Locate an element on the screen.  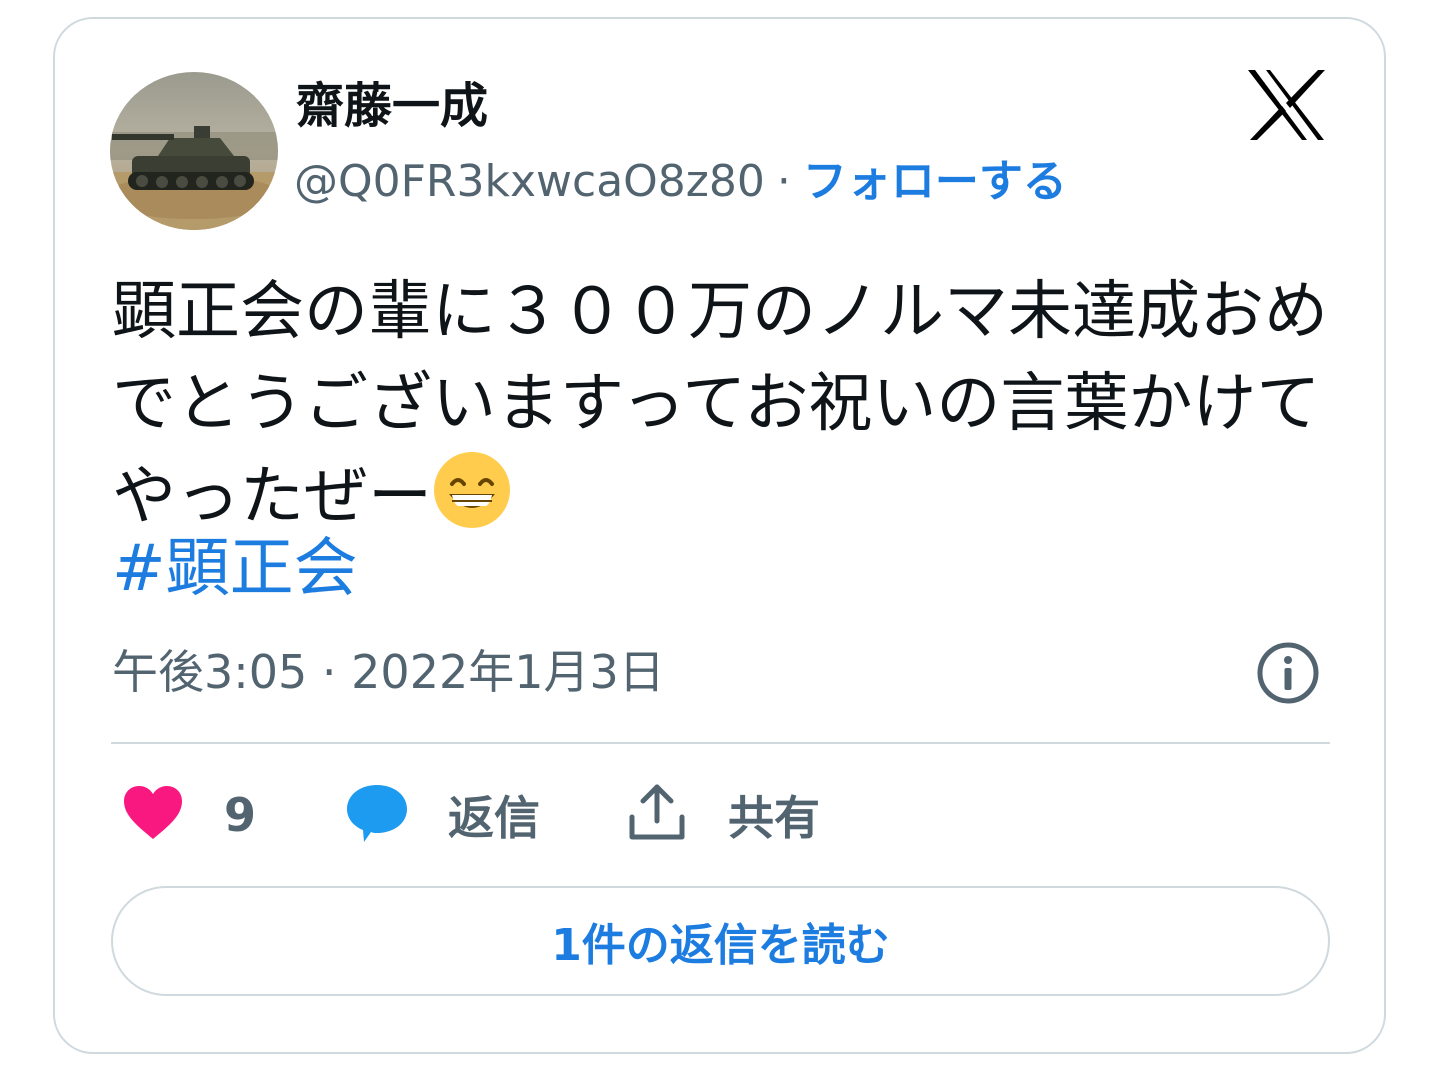
action-bar: 9 返信 共有 is located at coordinates (720, 815).